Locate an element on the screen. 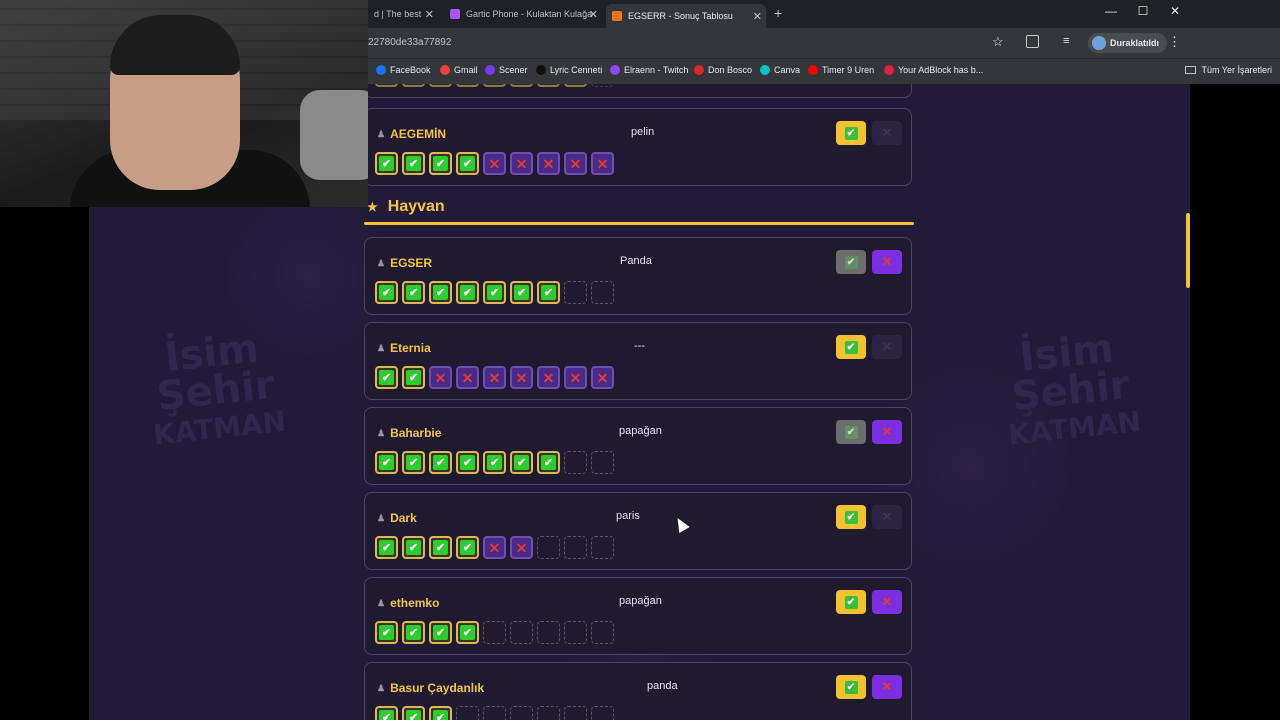 The height and width of the screenshot is (720, 1280). bookmark-item: Don Bosco is located at coordinates (723, 70).